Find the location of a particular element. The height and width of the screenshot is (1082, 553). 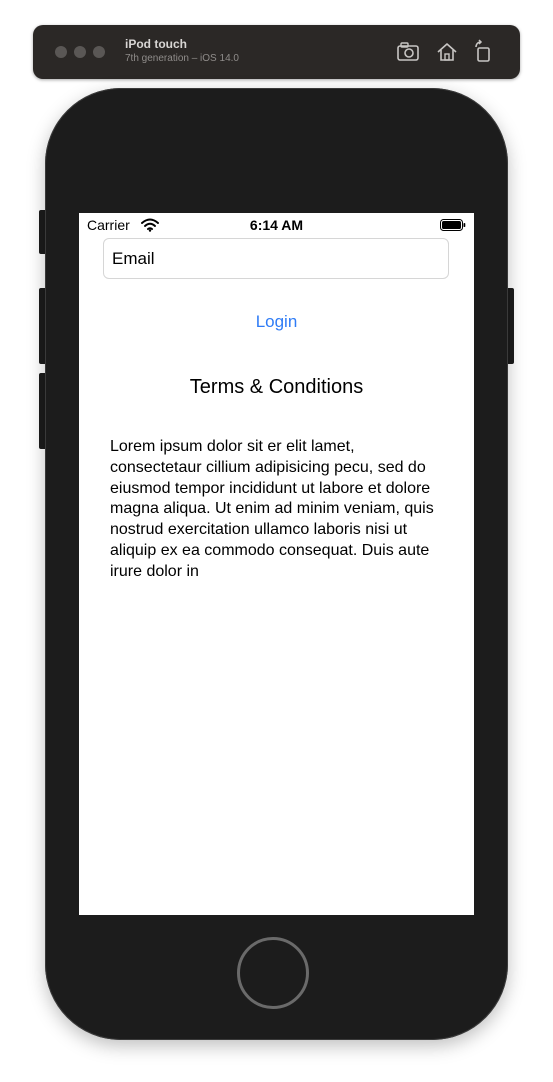

simulator-title-bar: iPod touch 7th generation – iOS 14.0 is located at coordinates (276, 52).